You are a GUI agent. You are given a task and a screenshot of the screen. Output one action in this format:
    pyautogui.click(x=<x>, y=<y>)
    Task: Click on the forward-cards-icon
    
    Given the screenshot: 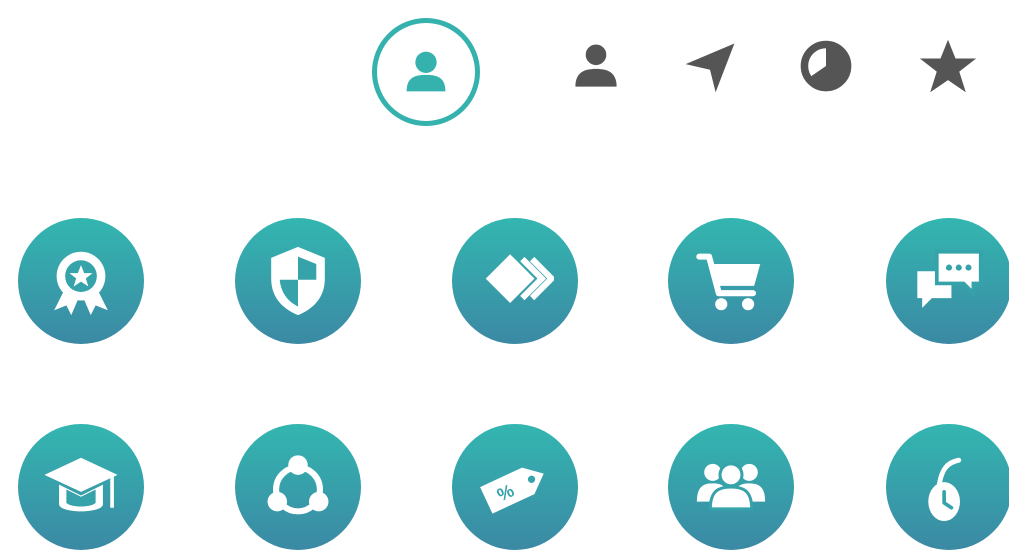 What is the action you would take?
    pyautogui.click(x=519, y=278)
    